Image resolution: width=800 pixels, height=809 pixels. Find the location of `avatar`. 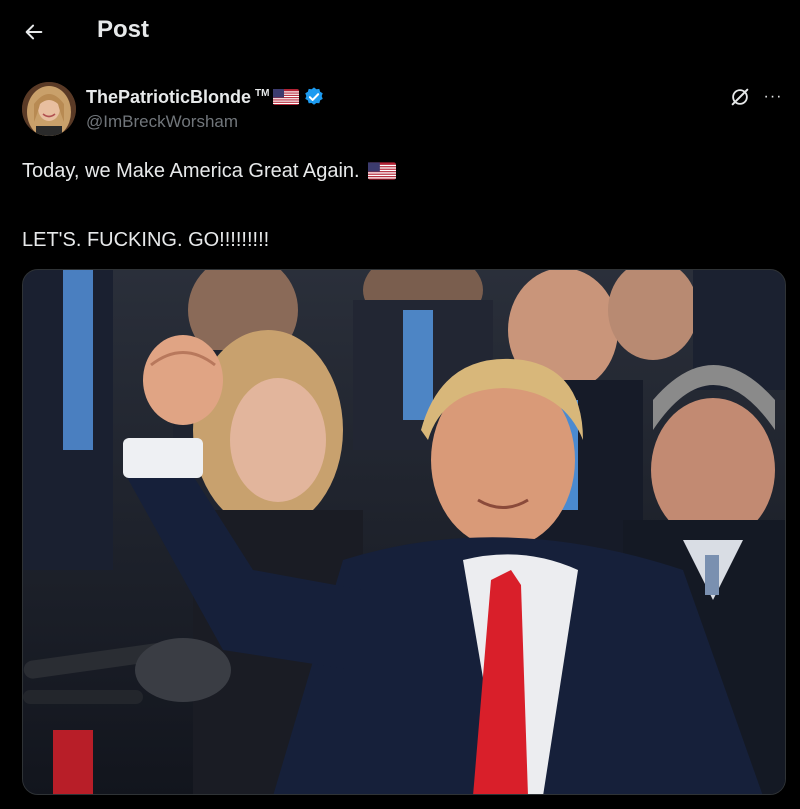

avatar is located at coordinates (49, 109).